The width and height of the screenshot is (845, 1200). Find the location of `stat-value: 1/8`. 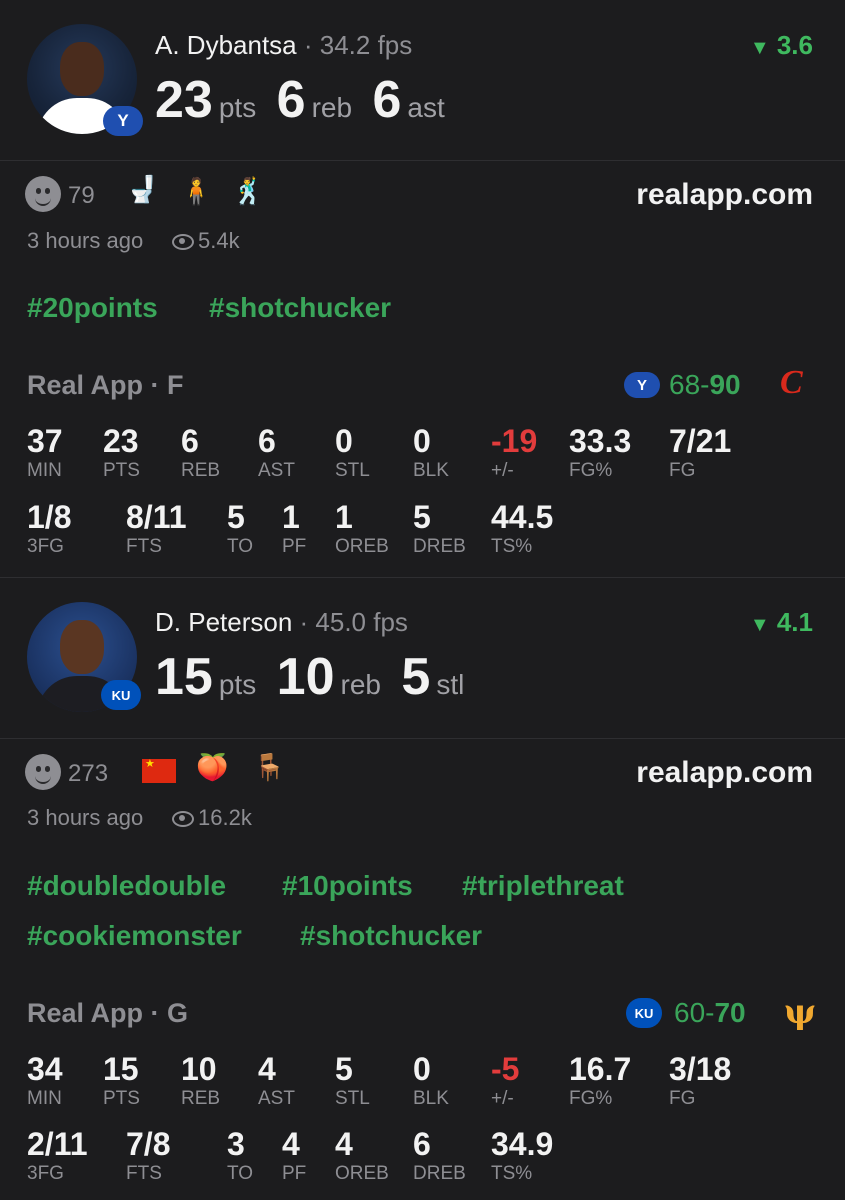

stat-value: 1/8 is located at coordinates (49, 517).